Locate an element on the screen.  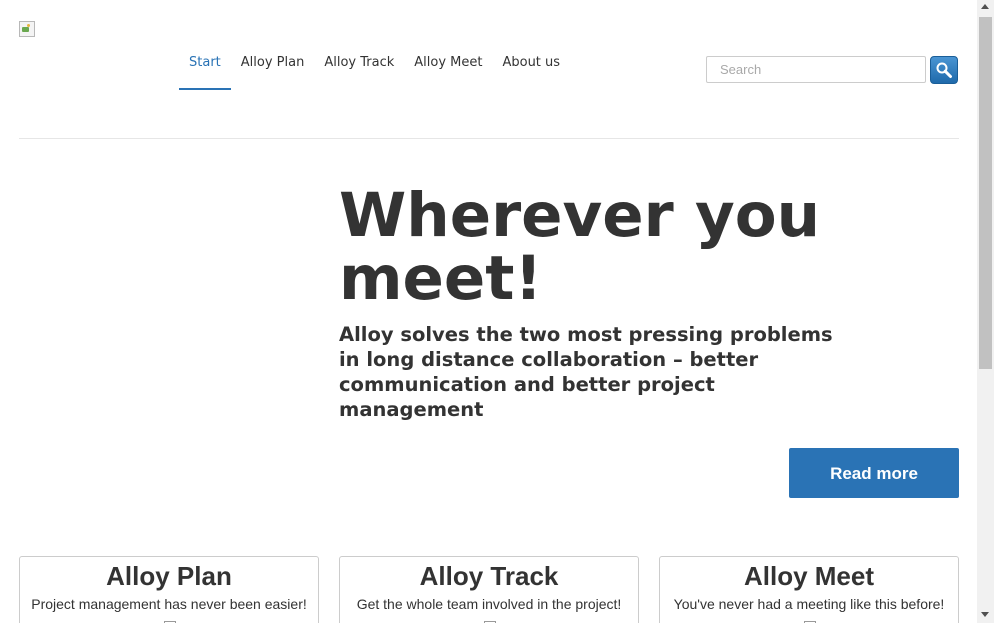
logo-broken-image-icon is located at coordinates (27, 29).